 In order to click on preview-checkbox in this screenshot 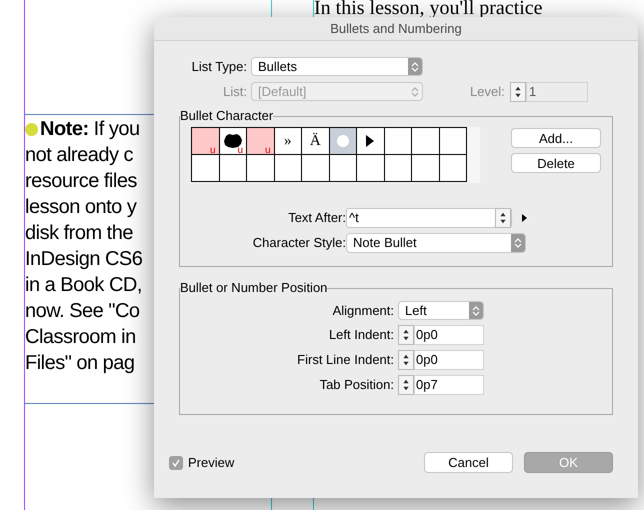, I will do `click(176, 463)`.